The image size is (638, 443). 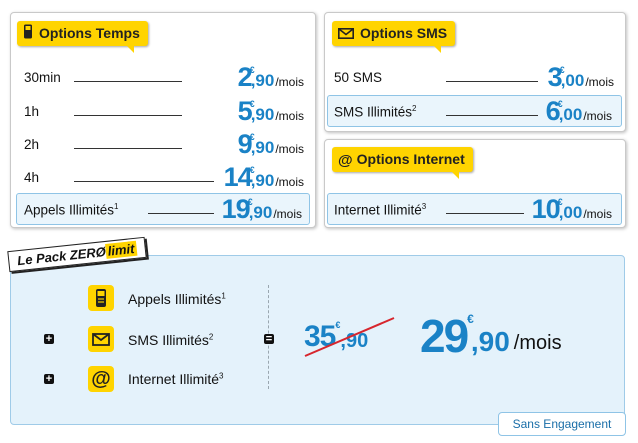 I want to click on row-label: Internet Illimité3, so click(x=380, y=210).